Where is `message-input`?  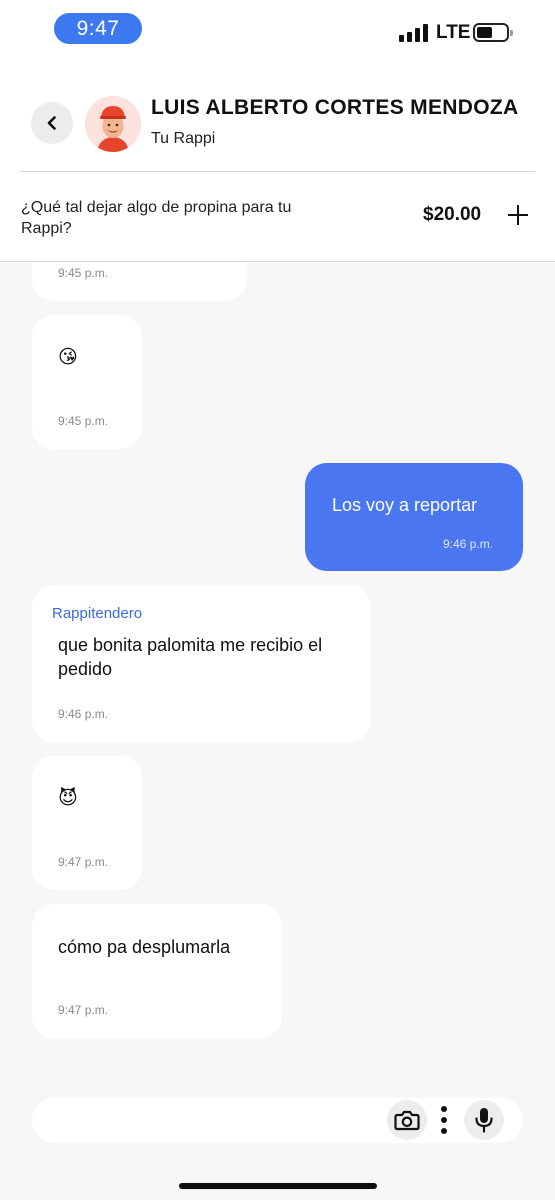
message-input is located at coordinates (277, 1120).